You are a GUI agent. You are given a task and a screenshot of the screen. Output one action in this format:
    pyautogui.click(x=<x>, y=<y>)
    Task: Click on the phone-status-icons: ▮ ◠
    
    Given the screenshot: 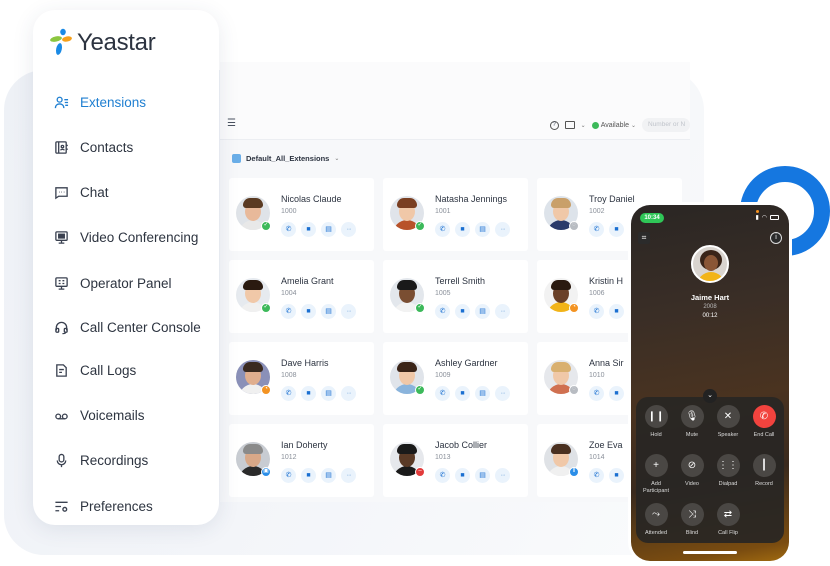 What is the action you would take?
    pyautogui.click(x=767, y=217)
    